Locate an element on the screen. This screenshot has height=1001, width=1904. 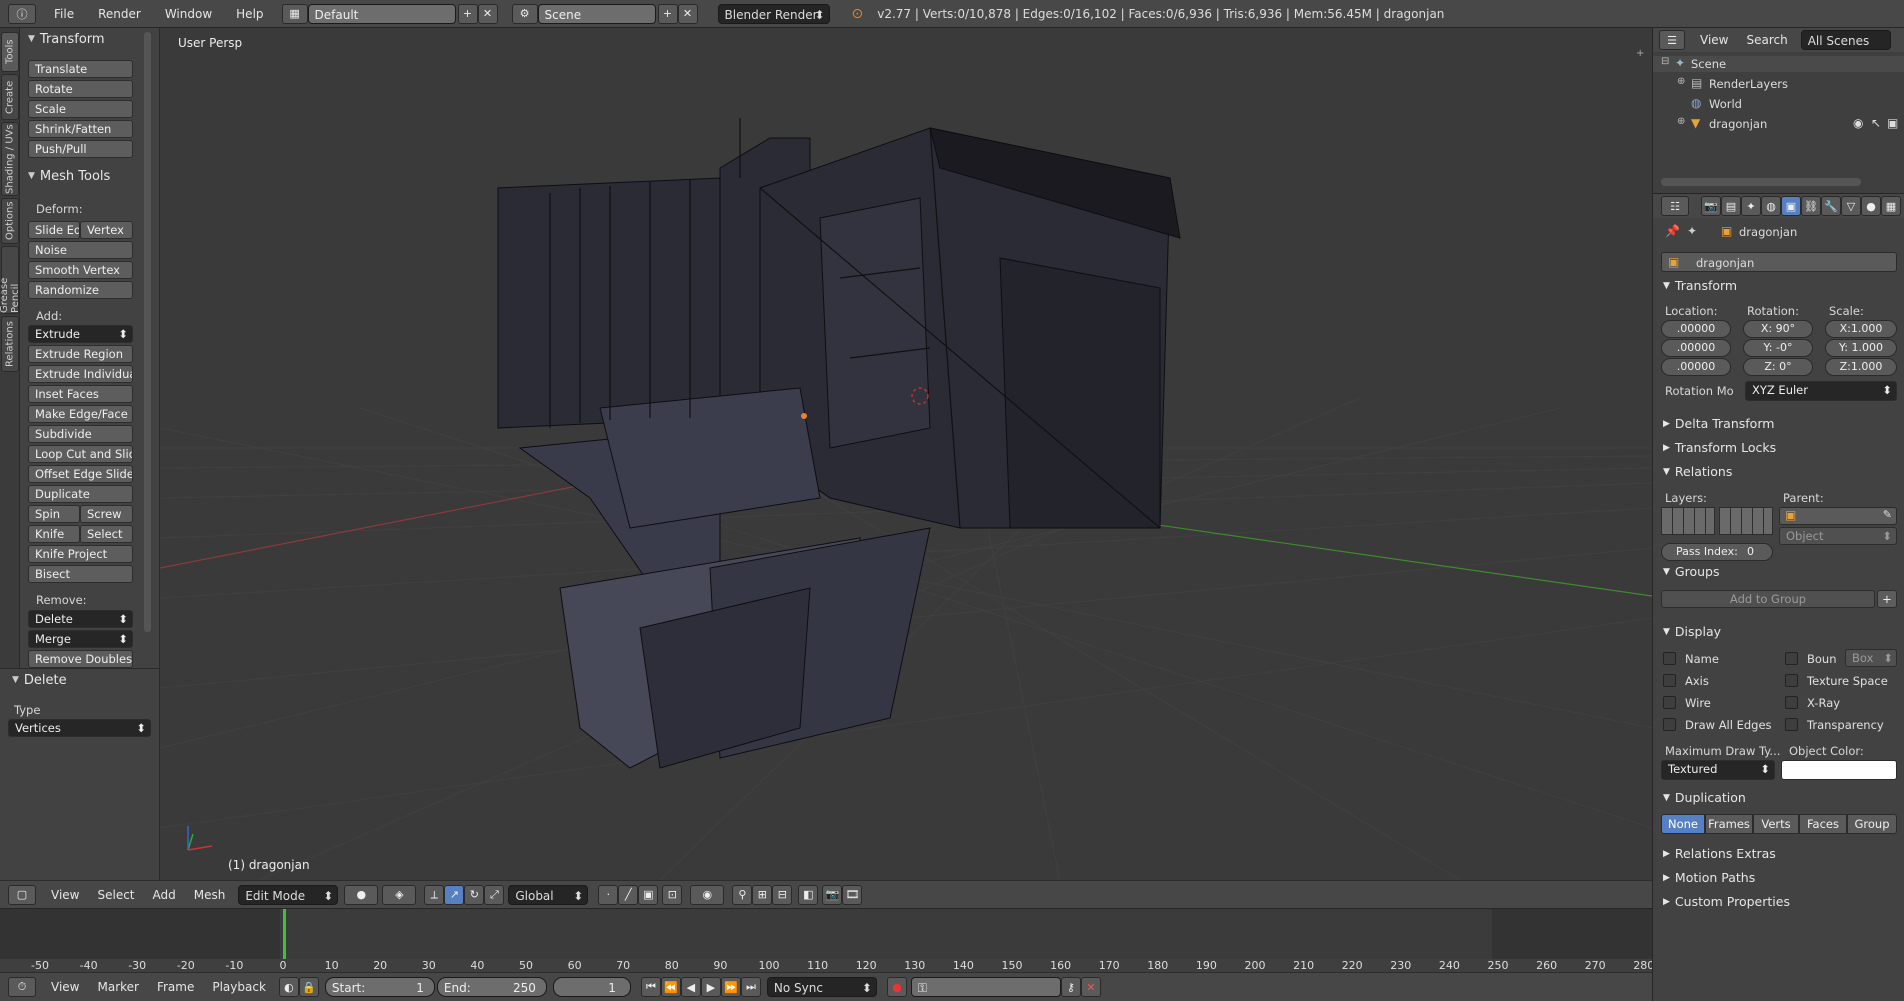
outliner-row-world: ◍ World is located at coordinates (1778, 104).